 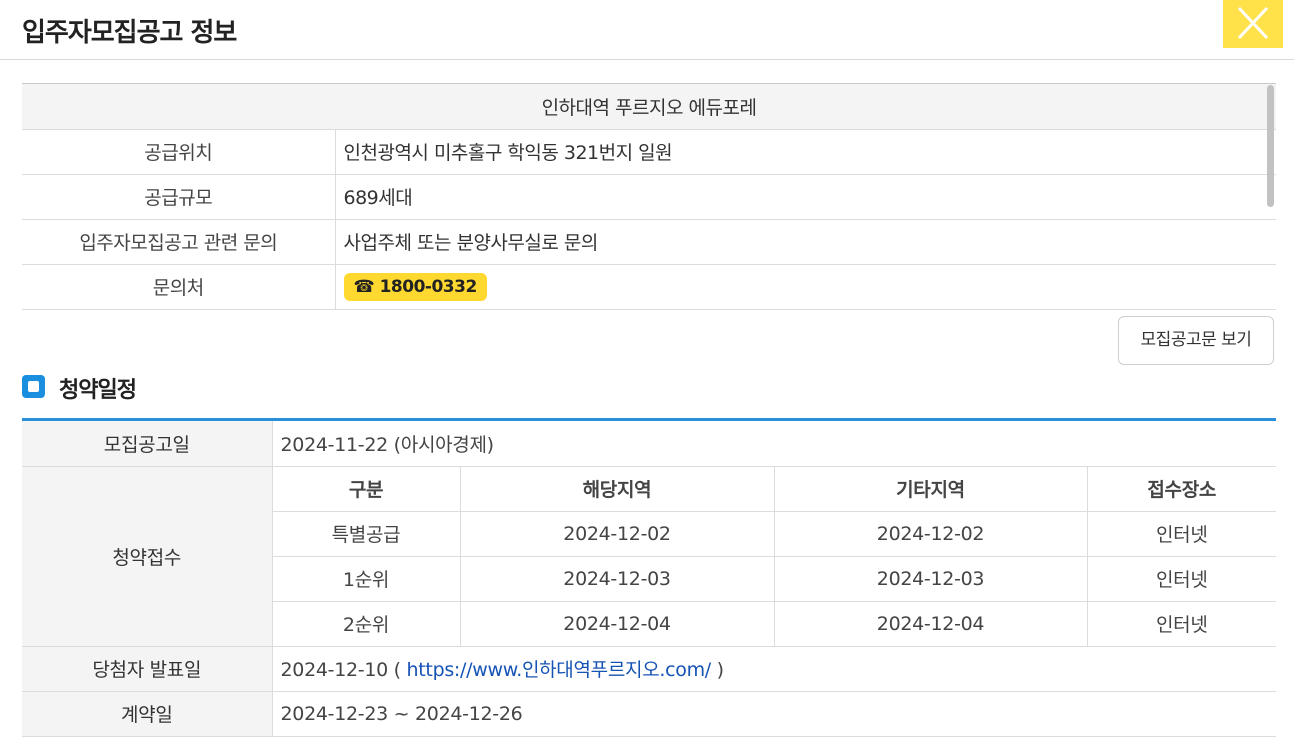 I want to click on view-notice-button: 모집공고문 보기, so click(x=1196, y=340).